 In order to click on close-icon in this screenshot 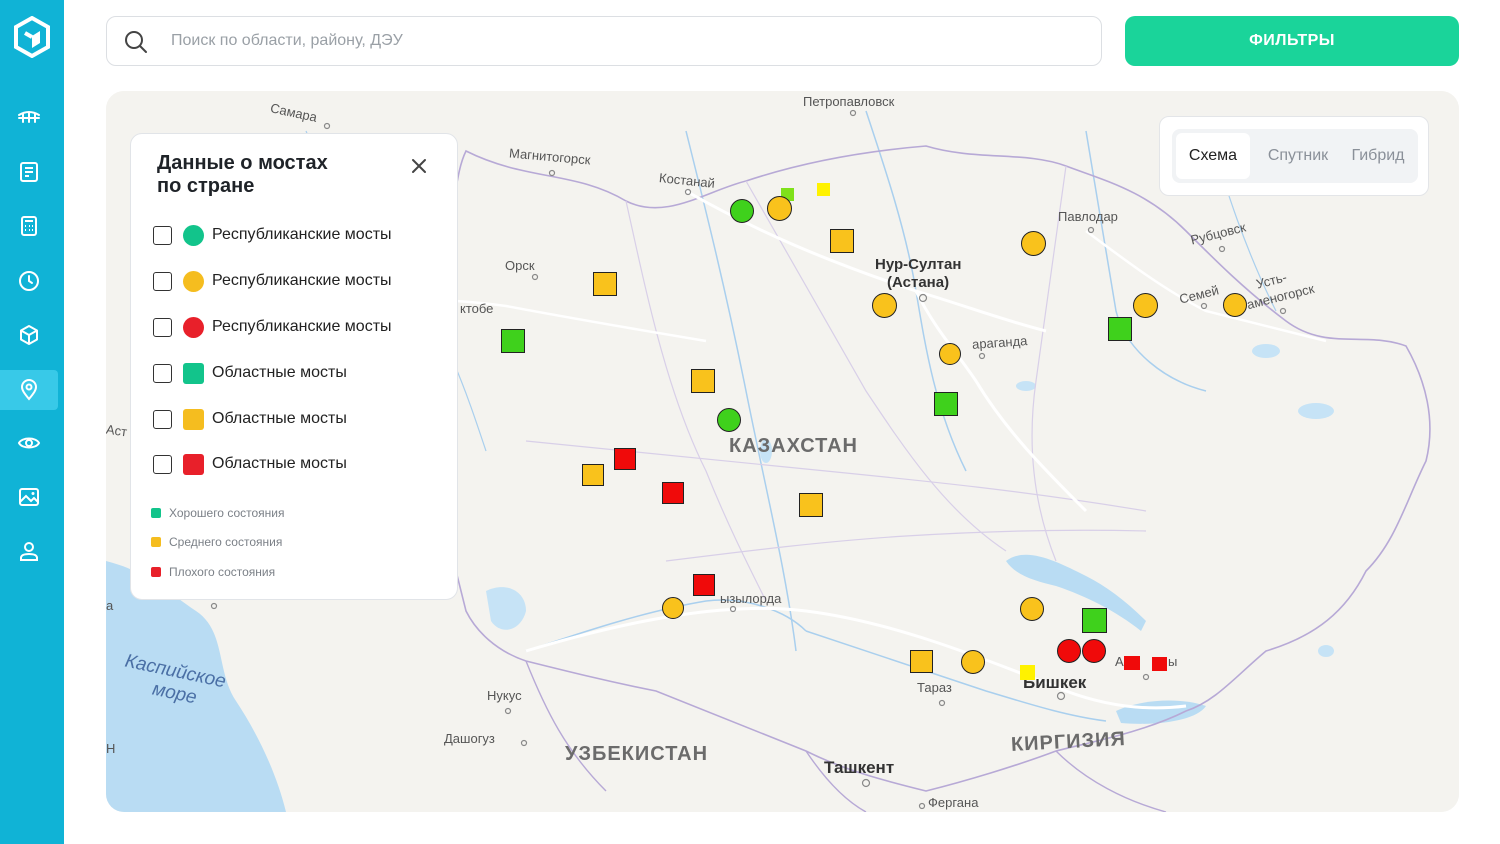, I will do `click(419, 166)`.